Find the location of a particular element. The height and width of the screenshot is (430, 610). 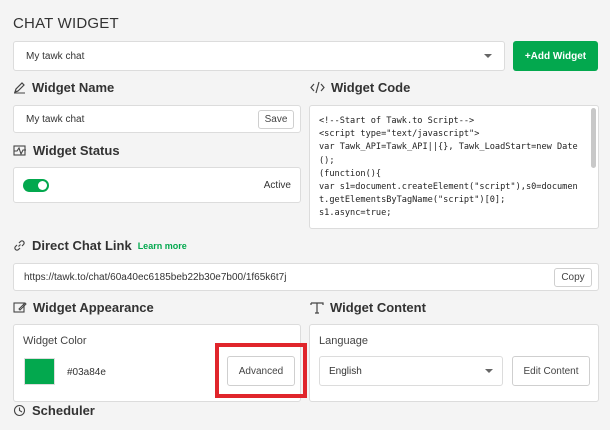

color-hex-value: #03a84e is located at coordinates (86, 372).